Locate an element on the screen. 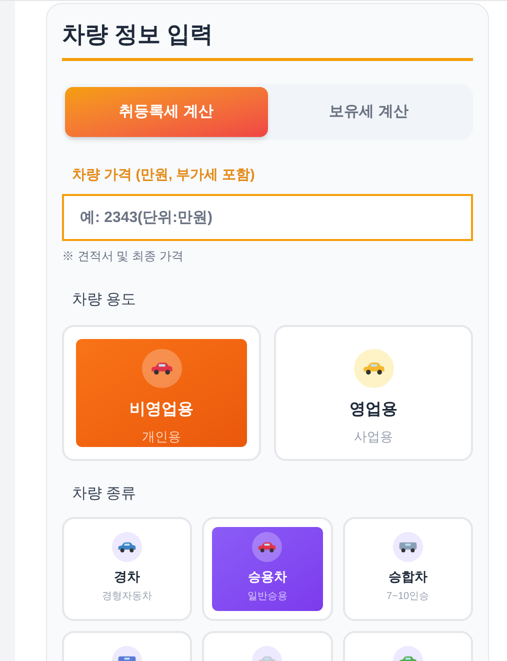 This screenshot has height=661, width=507. option-subtitle: 개인용 is located at coordinates (161, 437).